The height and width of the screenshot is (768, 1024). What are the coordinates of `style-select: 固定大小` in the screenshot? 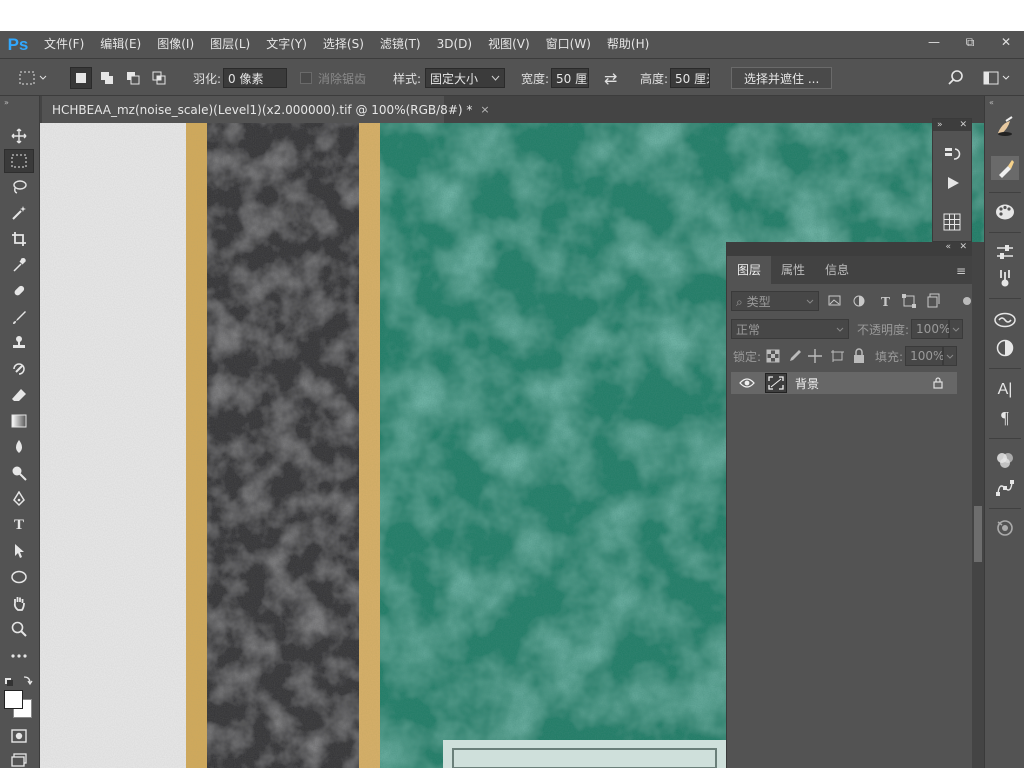 It's located at (465, 78).